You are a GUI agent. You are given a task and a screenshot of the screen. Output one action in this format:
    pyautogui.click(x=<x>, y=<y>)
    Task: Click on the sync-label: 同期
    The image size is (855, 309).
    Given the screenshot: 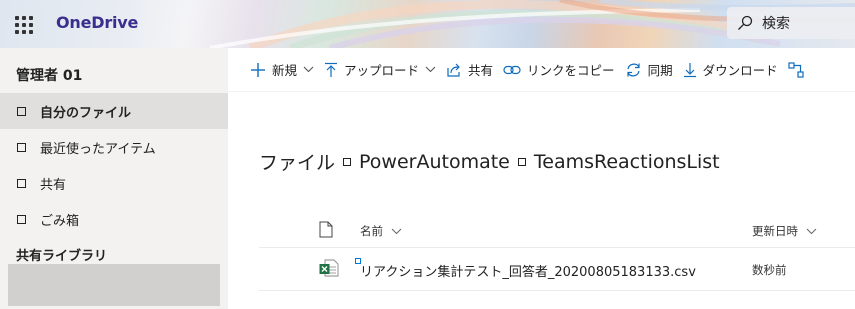 What is the action you would take?
    pyautogui.click(x=660, y=70)
    